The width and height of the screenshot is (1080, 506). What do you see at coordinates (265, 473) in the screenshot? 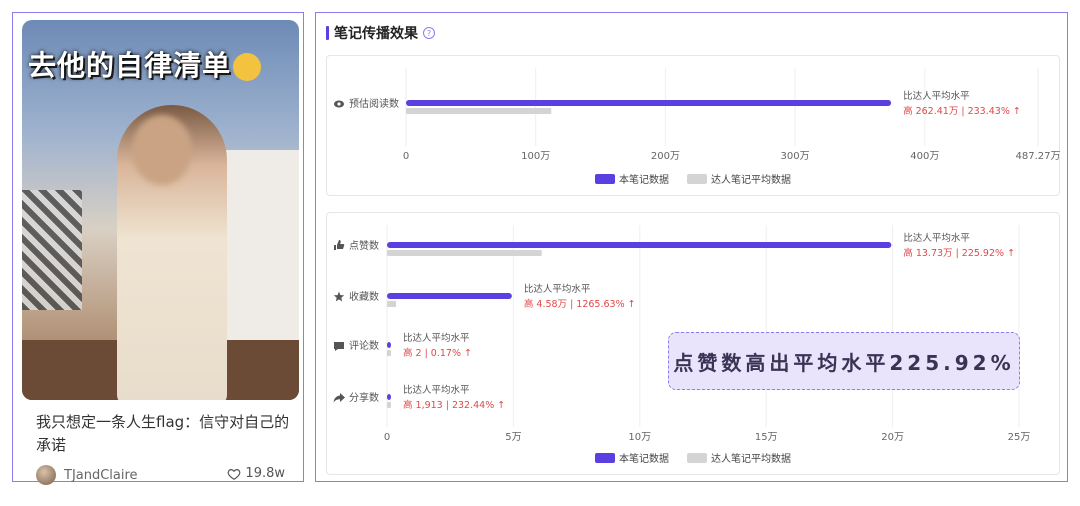
I see `likes-count: 19.8w` at bounding box center [265, 473].